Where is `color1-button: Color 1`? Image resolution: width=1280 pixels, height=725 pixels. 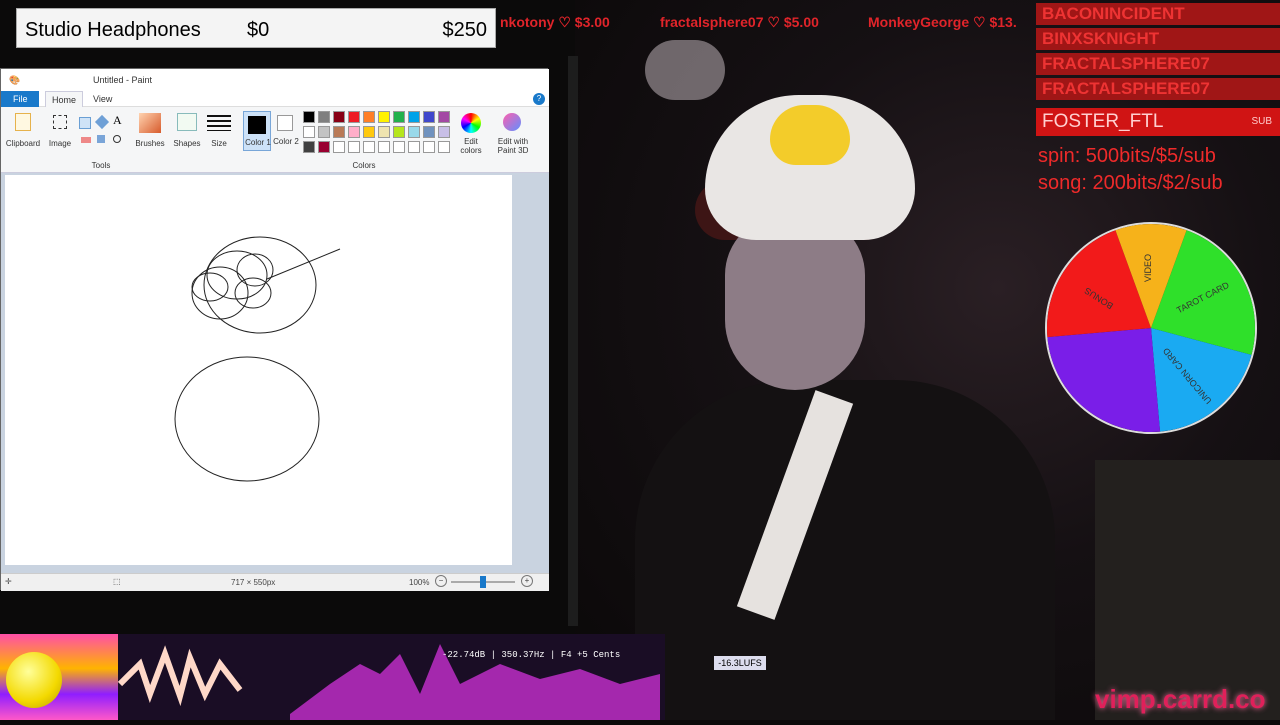
color1-button: Color 1 is located at coordinates (257, 131).